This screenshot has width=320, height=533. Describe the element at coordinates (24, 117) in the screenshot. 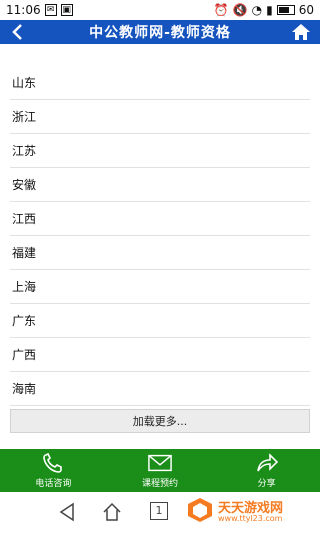

I see `list-item-label: 浙江` at that location.